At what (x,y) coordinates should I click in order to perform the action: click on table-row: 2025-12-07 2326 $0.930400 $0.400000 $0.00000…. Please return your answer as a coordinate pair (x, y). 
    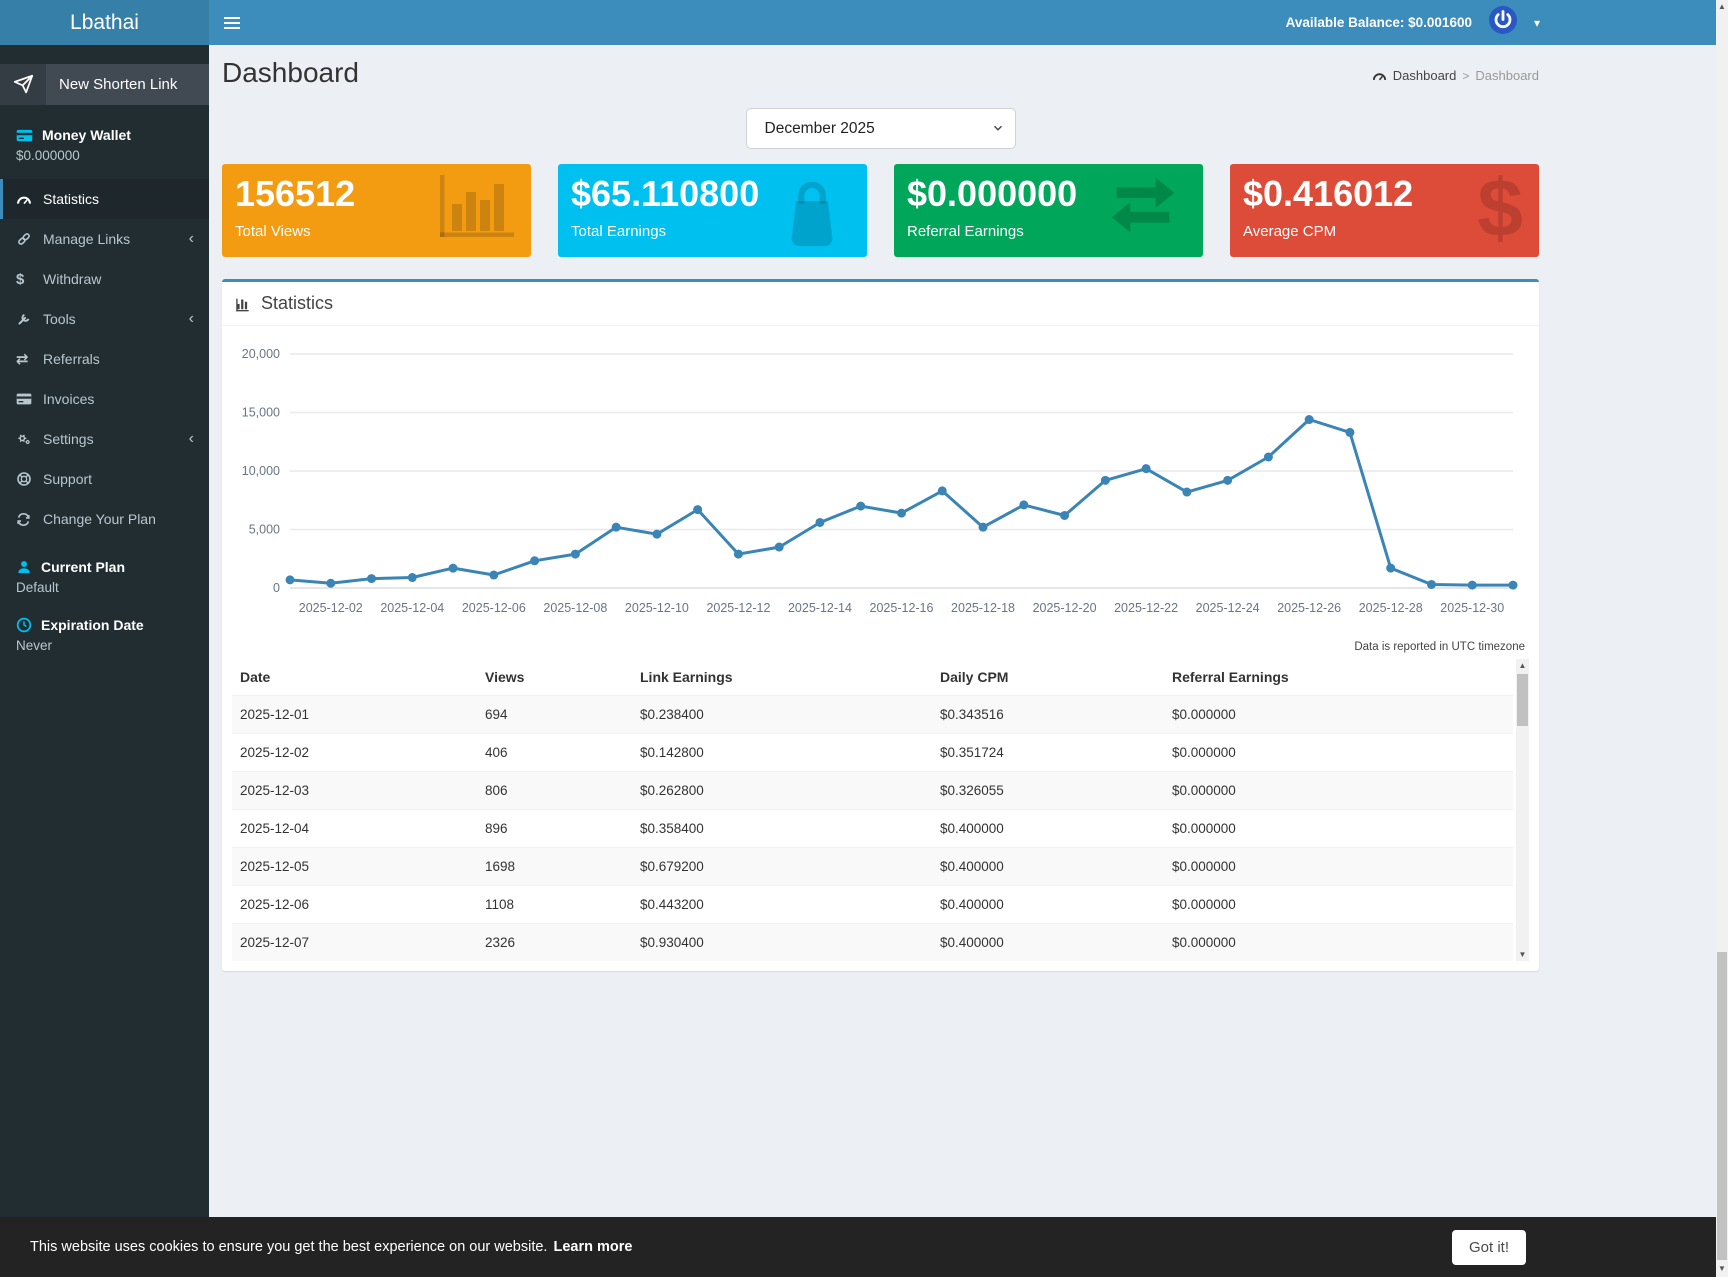
    Looking at the image, I should click on (872, 942).